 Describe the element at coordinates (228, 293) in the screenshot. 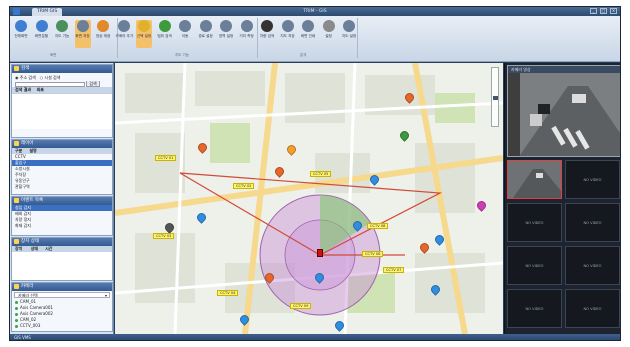

I see `map-label: CCTV 04` at that location.